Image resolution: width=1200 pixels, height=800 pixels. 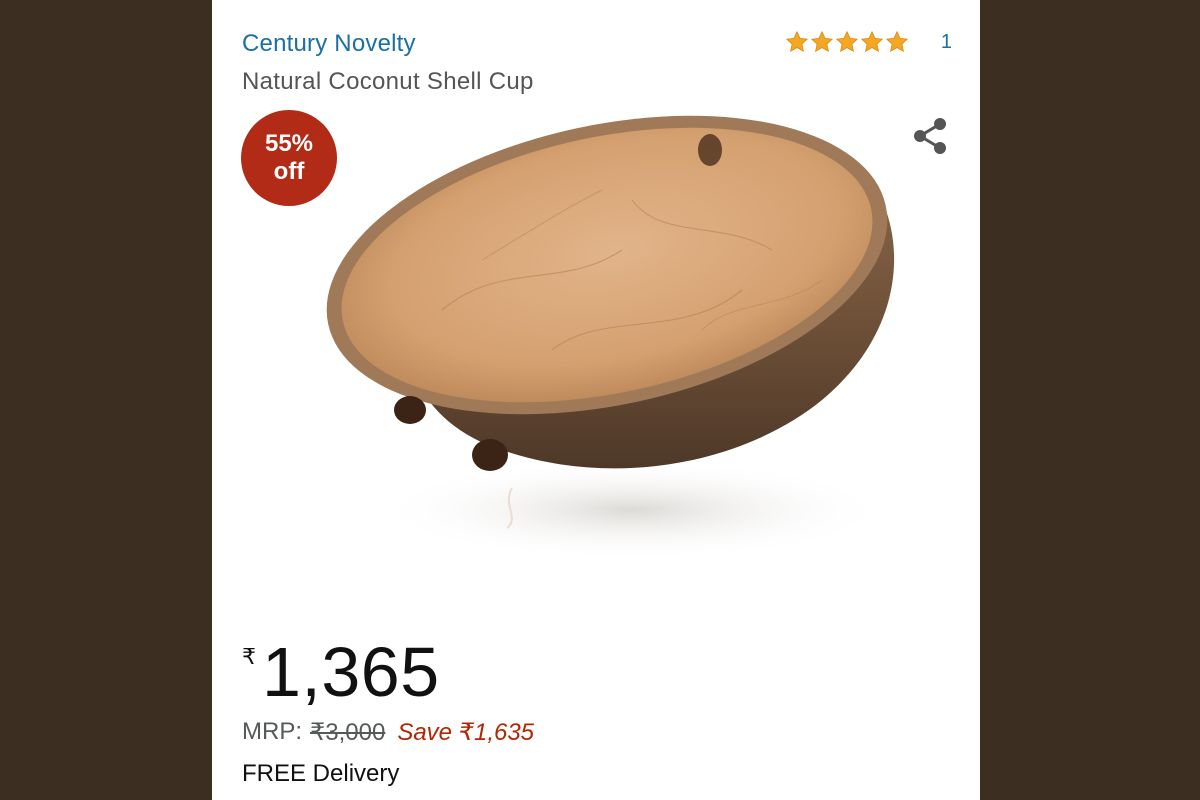 What do you see at coordinates (329, 44) in the screenshot?
I see `brand-link: Century Novelty` at bounding box center [329, 44].